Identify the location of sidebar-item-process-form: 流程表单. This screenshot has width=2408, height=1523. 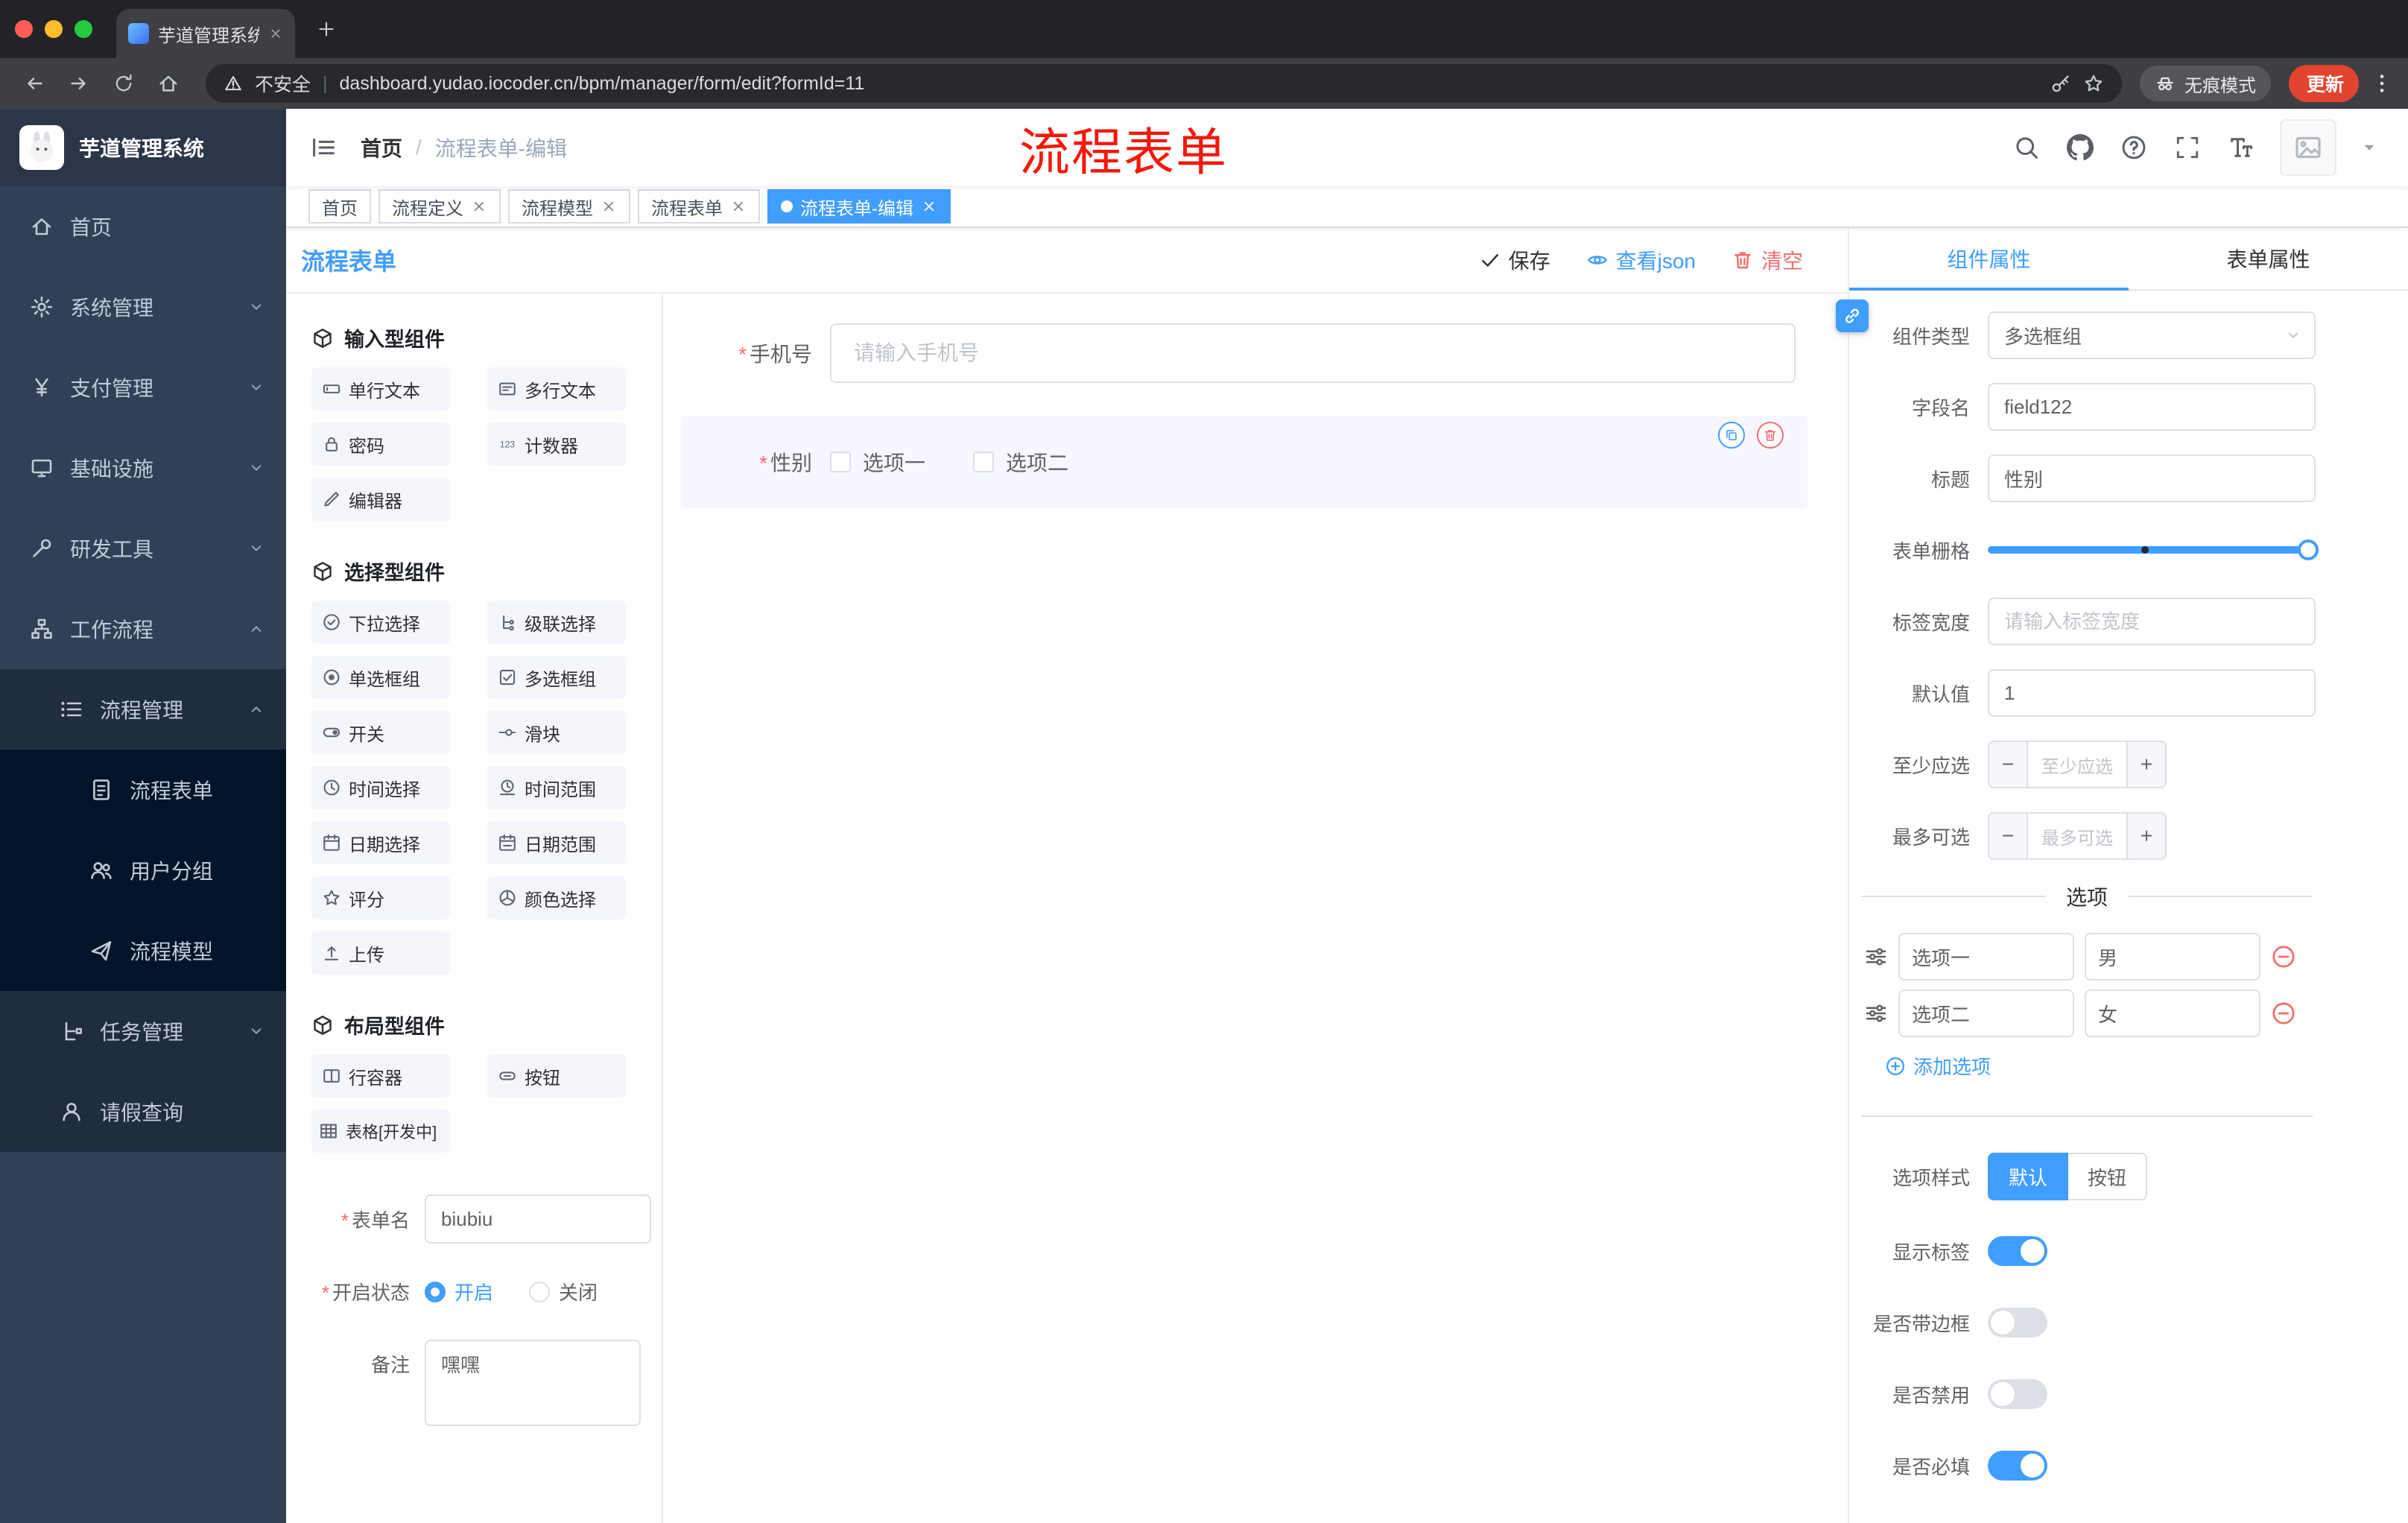
(143, 790).